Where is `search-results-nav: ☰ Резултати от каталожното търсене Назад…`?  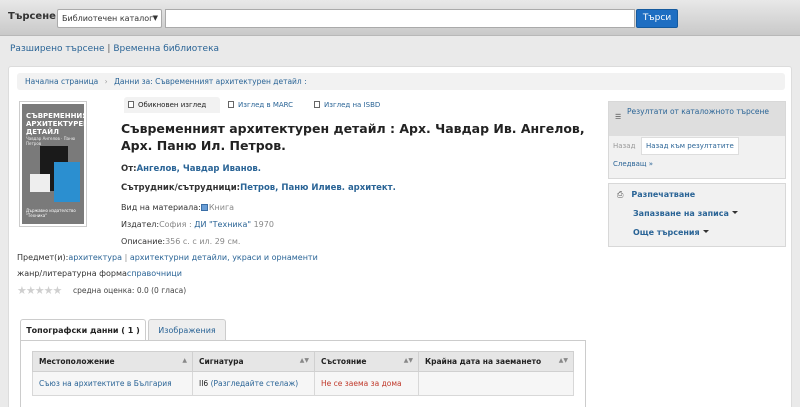
search-results-nav: ☰ Резултати от каталожното търсене Назад… is located at coordinates (697, 140).